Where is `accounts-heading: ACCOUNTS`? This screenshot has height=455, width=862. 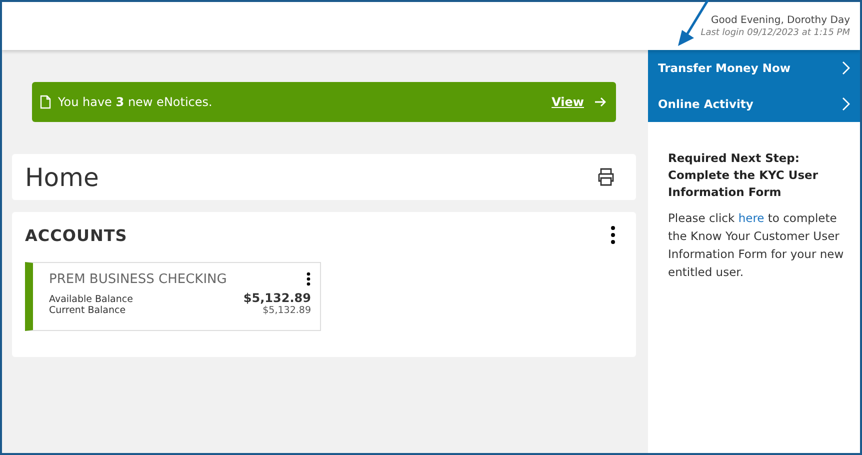
accounts-heading: ACCOUNTS is located at coordinates (76, 235).